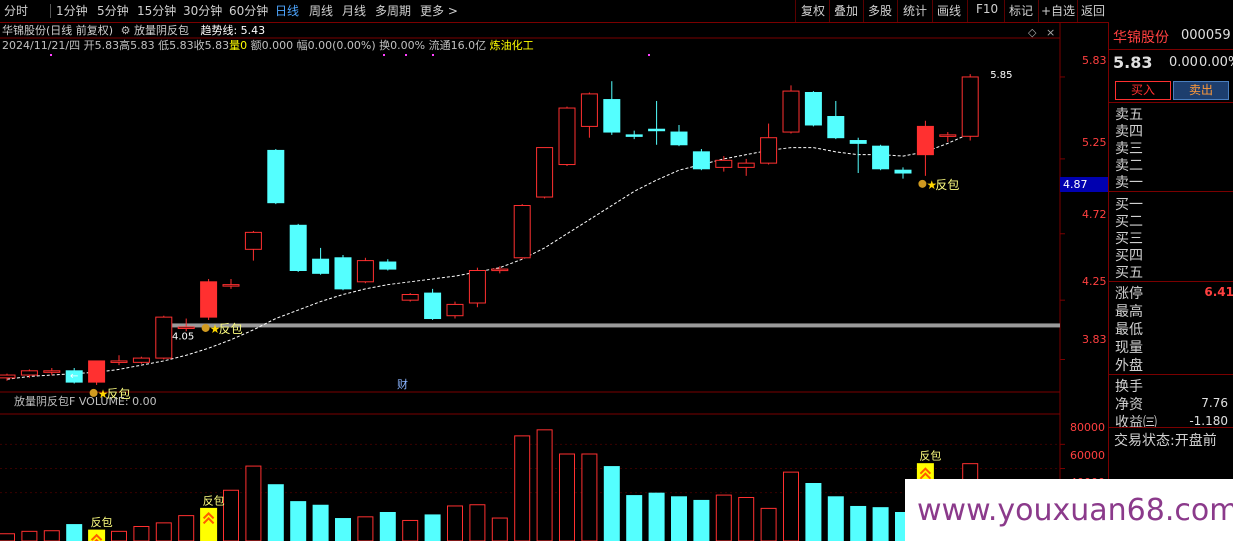  I want to click on bid-level-5: 买五, so click(1129, 273).